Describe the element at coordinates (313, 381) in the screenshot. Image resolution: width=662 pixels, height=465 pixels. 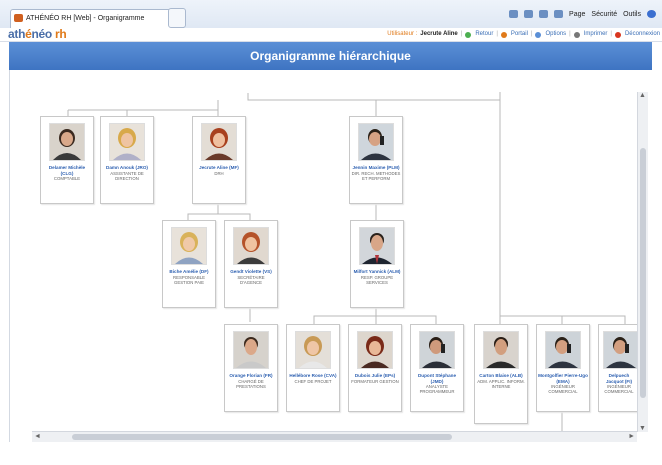
I see `employee-role: CHEF DE PROJET` at that location.